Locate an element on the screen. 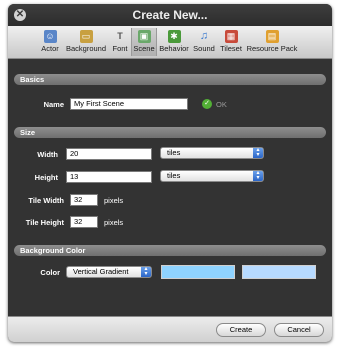 The width and height of the screenshot is (340, 352). ok-status-text: OK is located at coordinates (221, 104).